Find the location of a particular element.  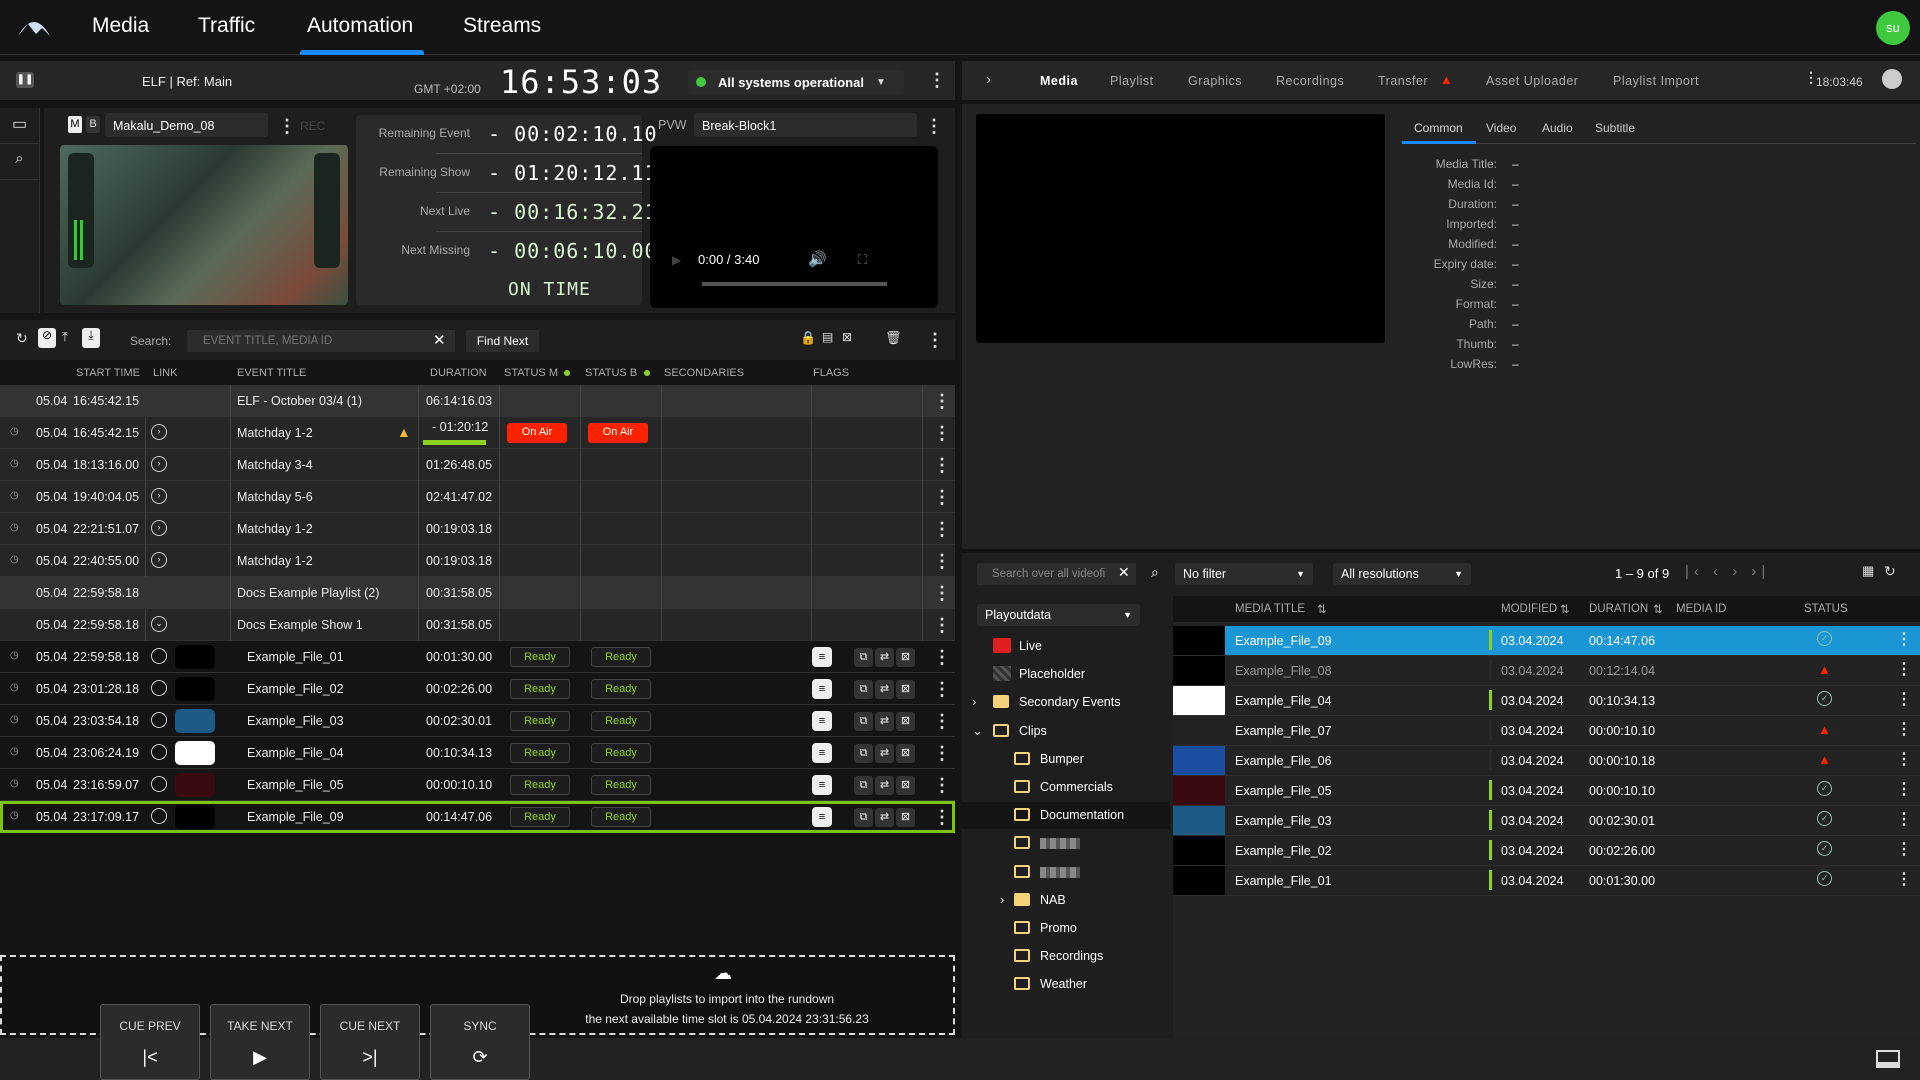

preview-more-icon: ⋮ is located at coordinates (934, 126).